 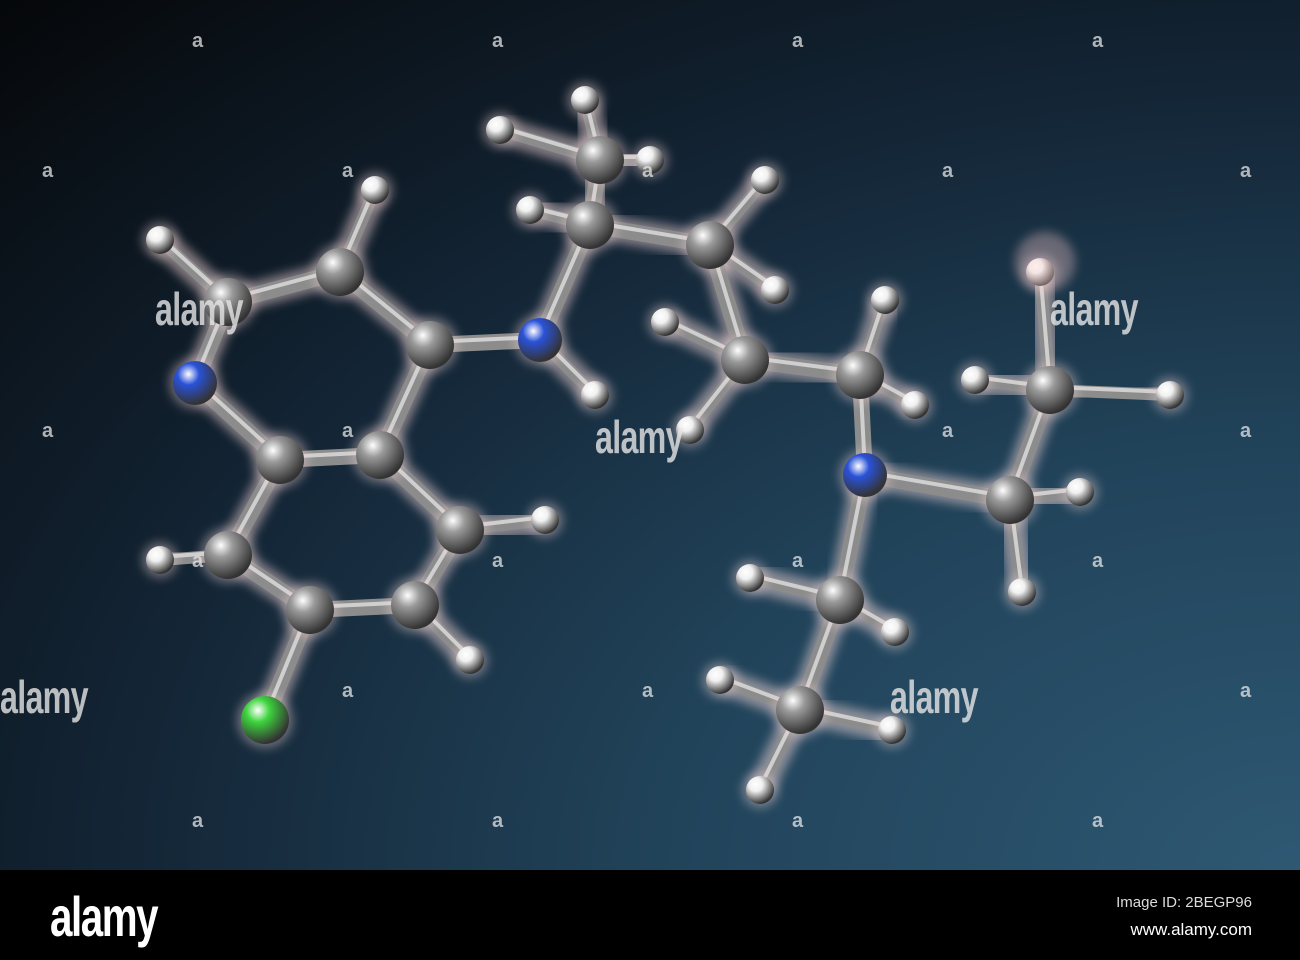 What do you see at coordinates (650, 915) in the screenshot?
I see `footer-bar: alamy Image ID: 2BEGP96 www.alamy.com` at bounding box center [650, 915].